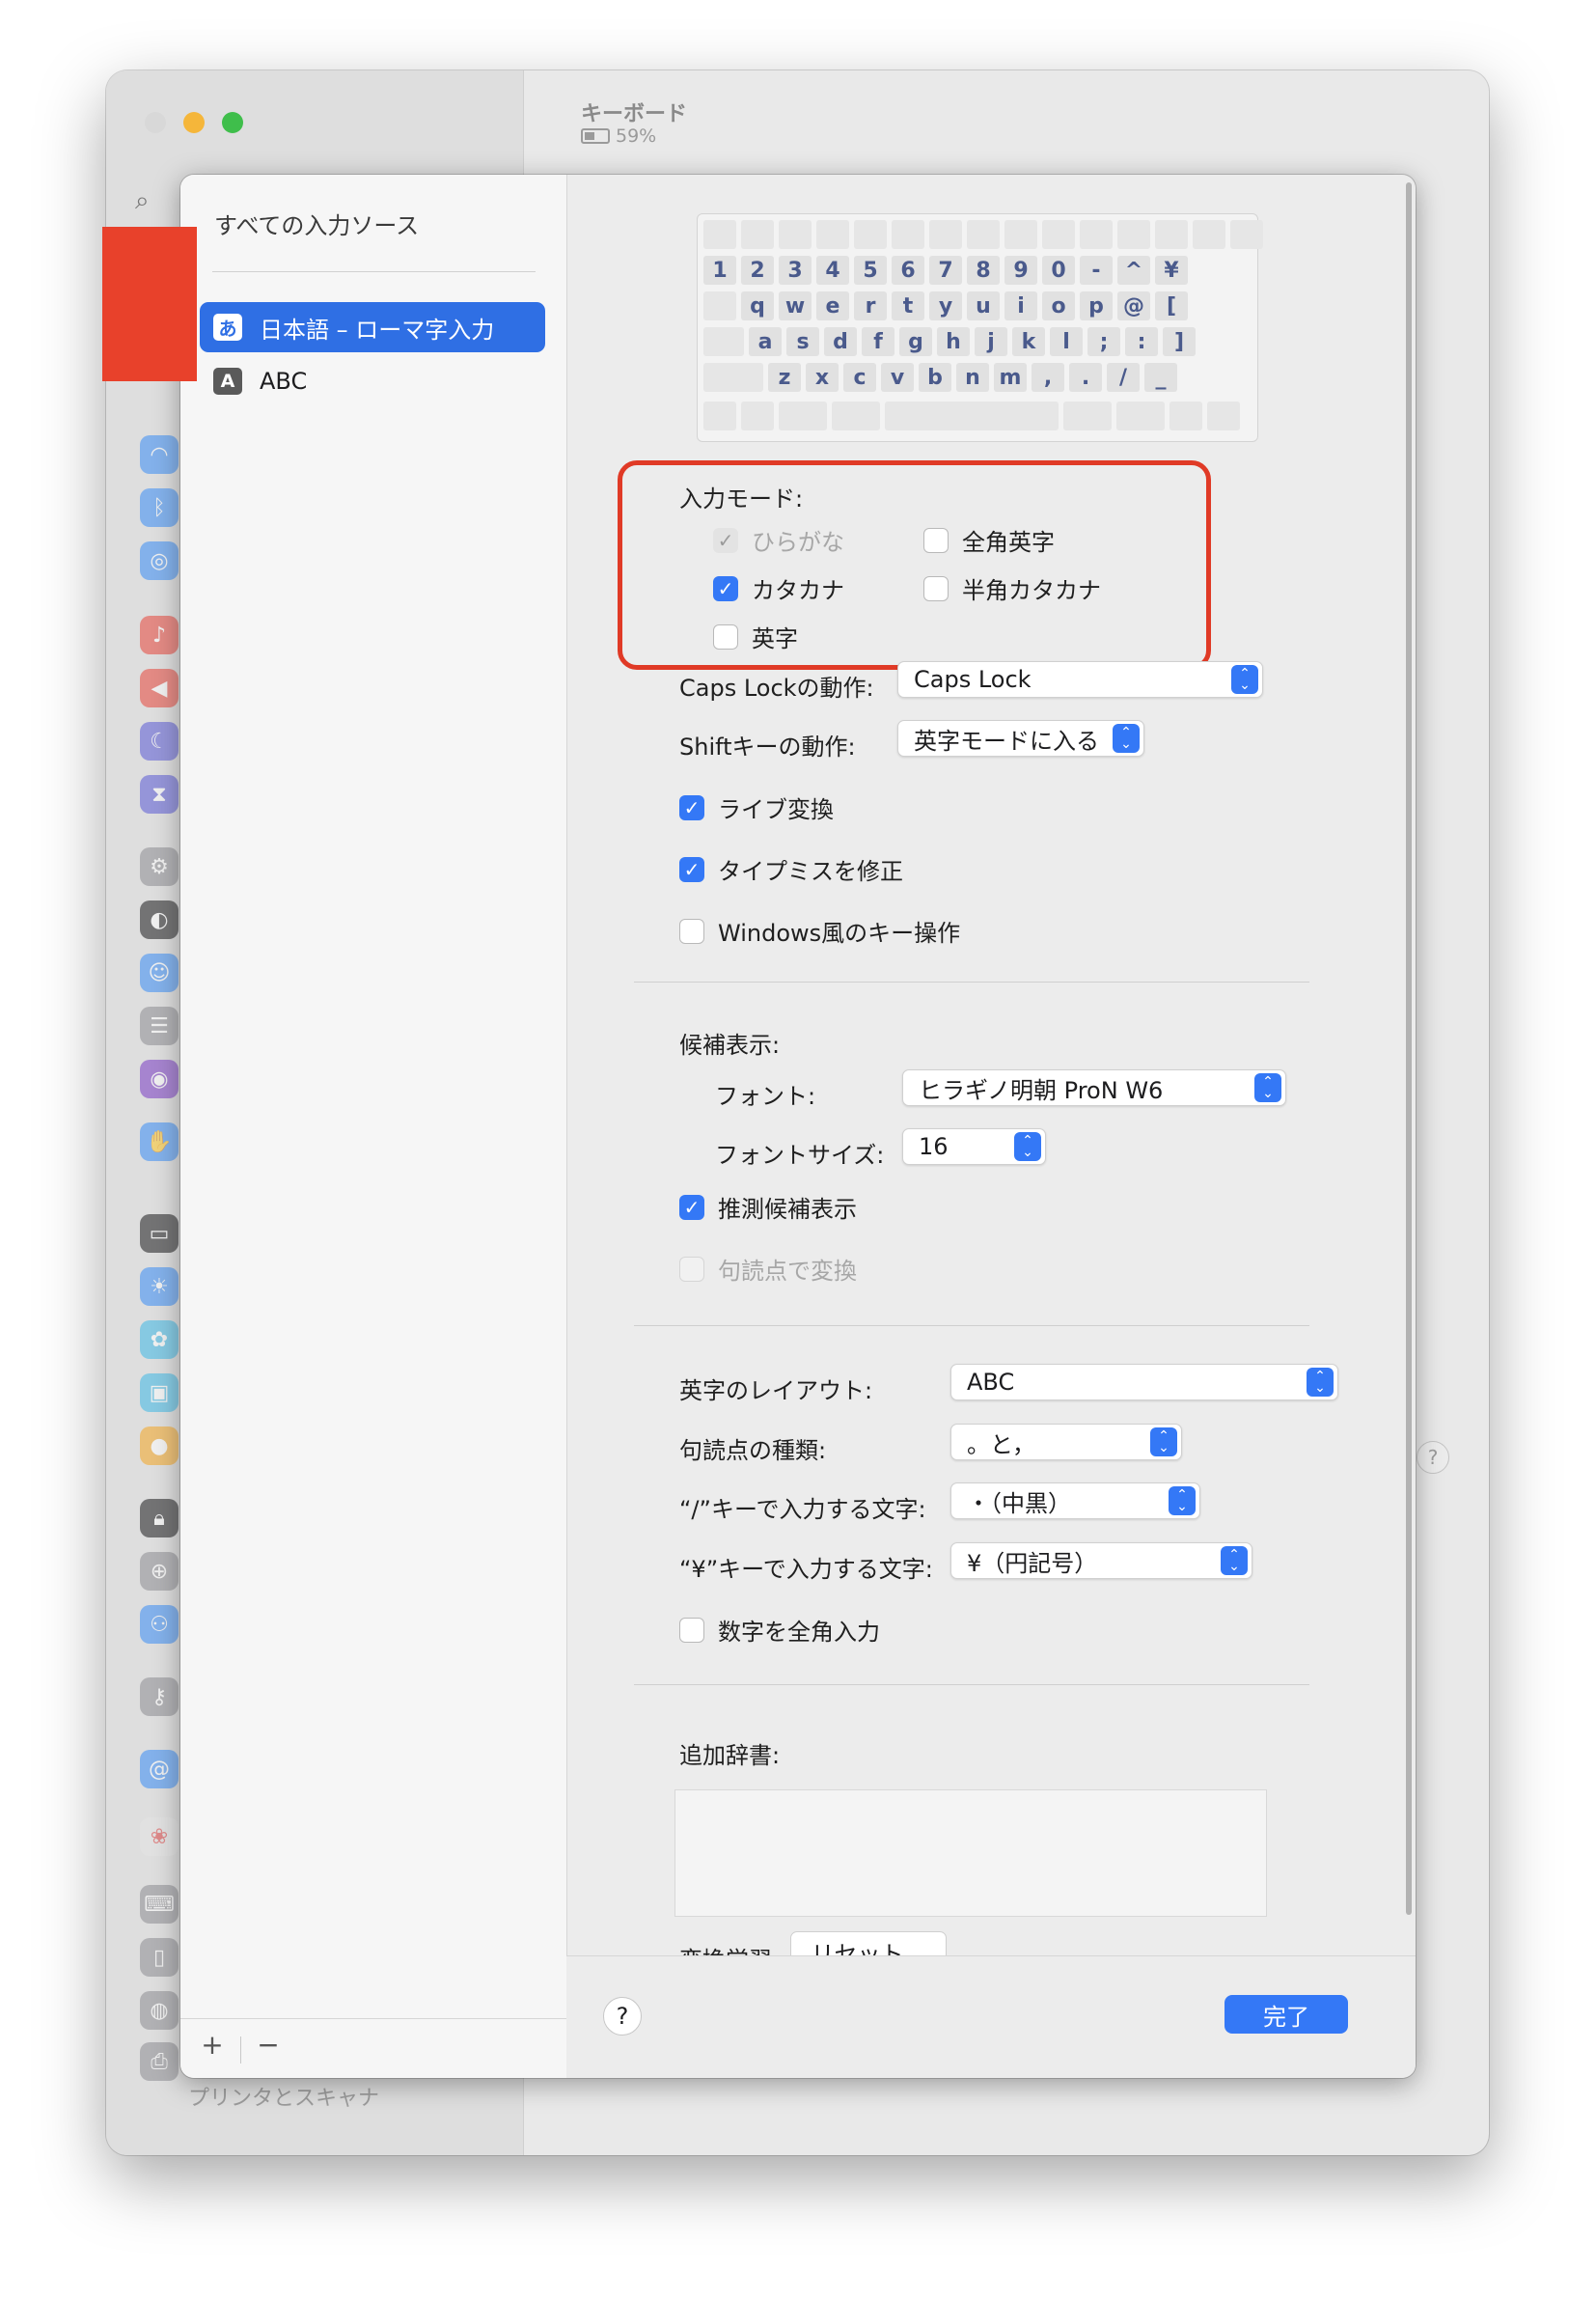  I want to click on notifications-icon: ♪, so click(159, 635).